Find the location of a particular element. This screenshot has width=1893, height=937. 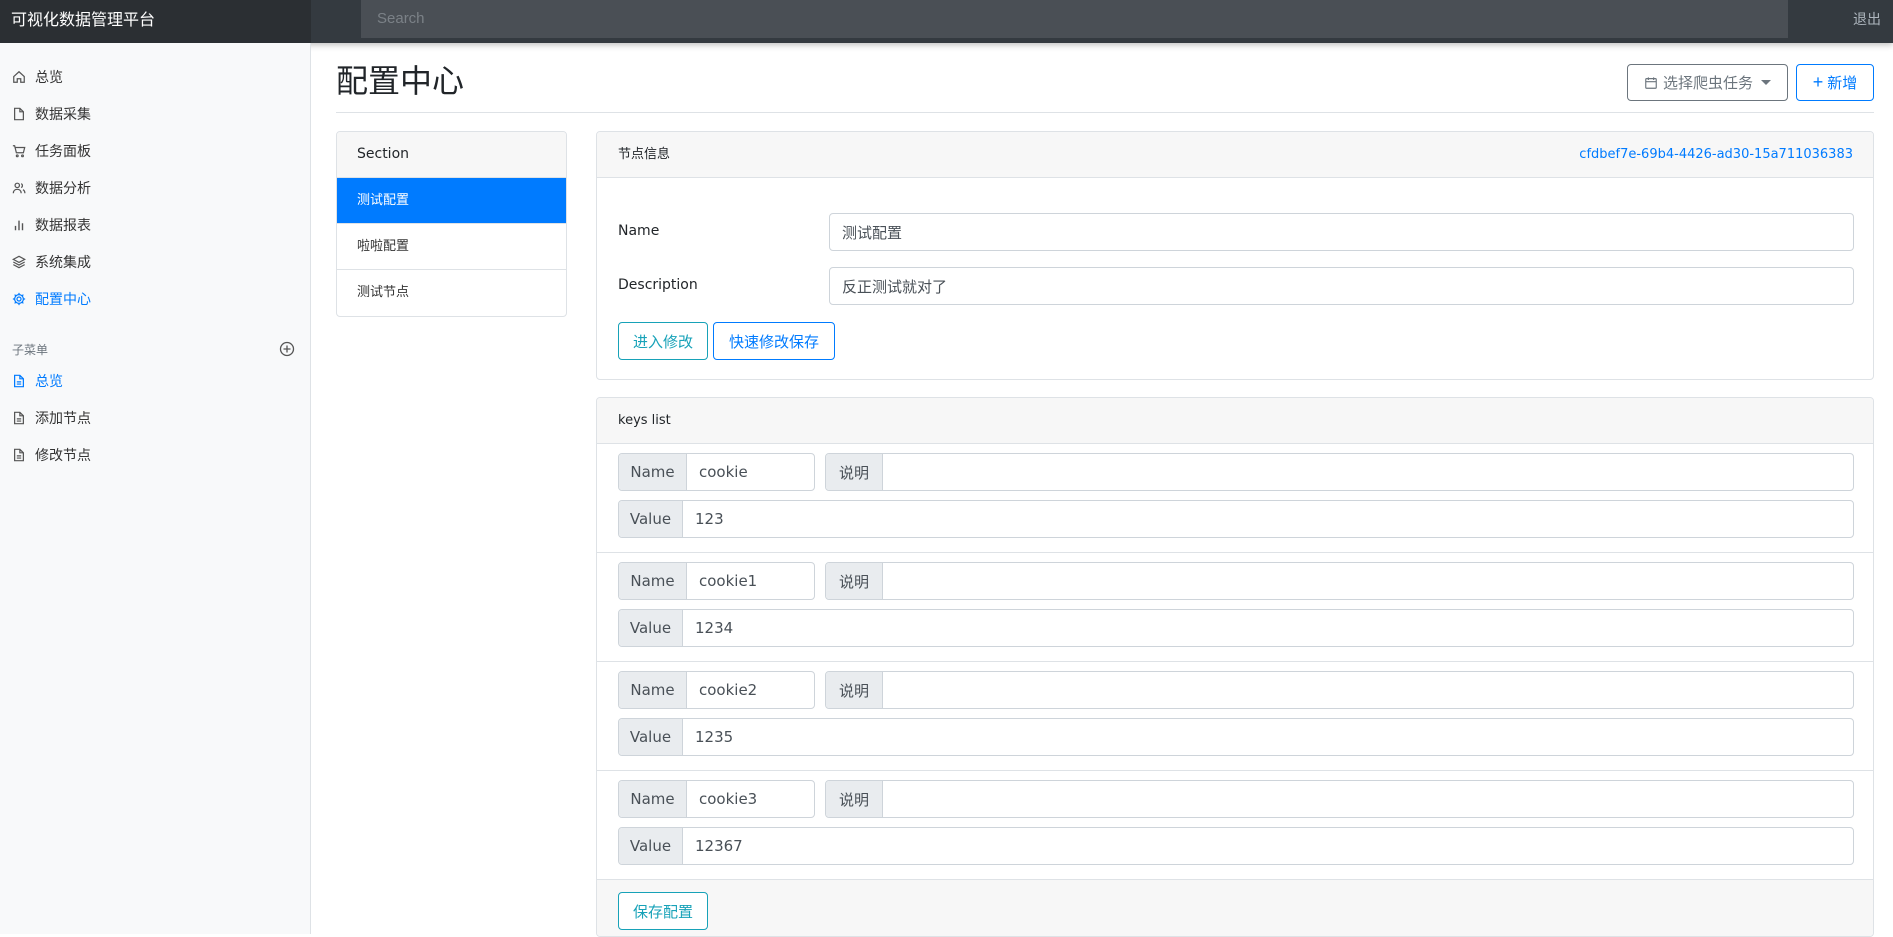

plus-icon: + is located at coordinates (1818, 82).